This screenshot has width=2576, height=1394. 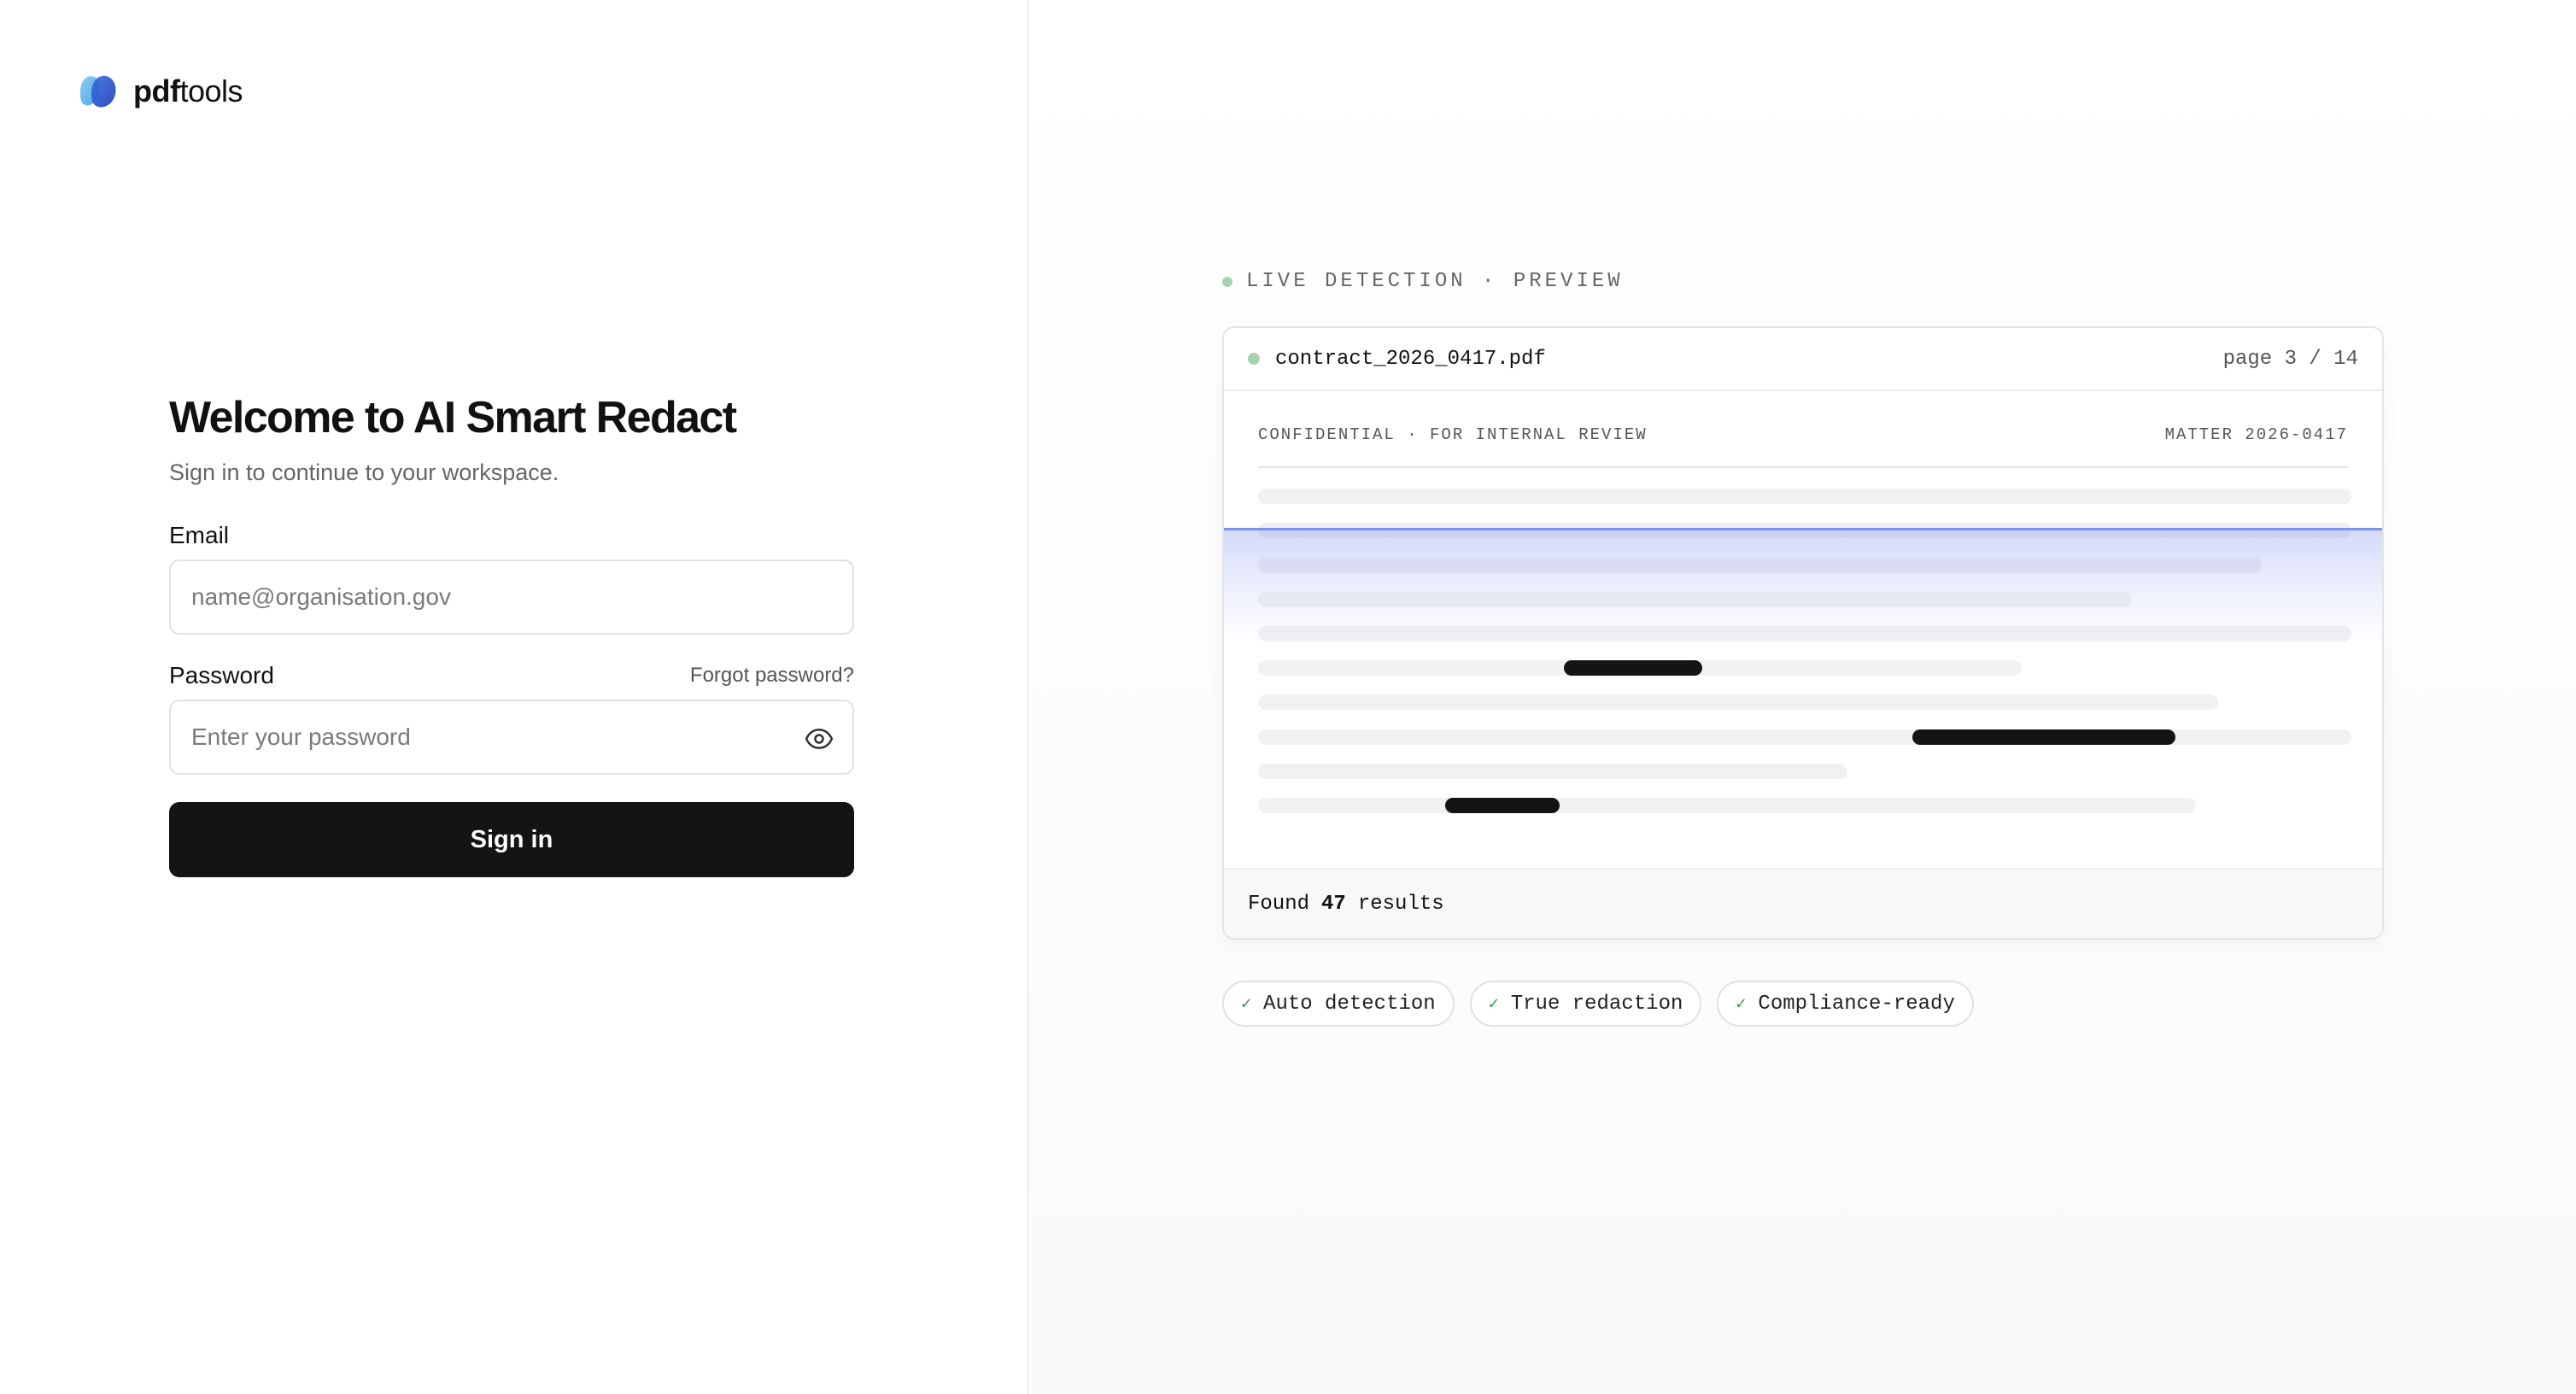 I want to click on feature-chip: ✓ Compliance-ready, so click(x=1845, y=1004).